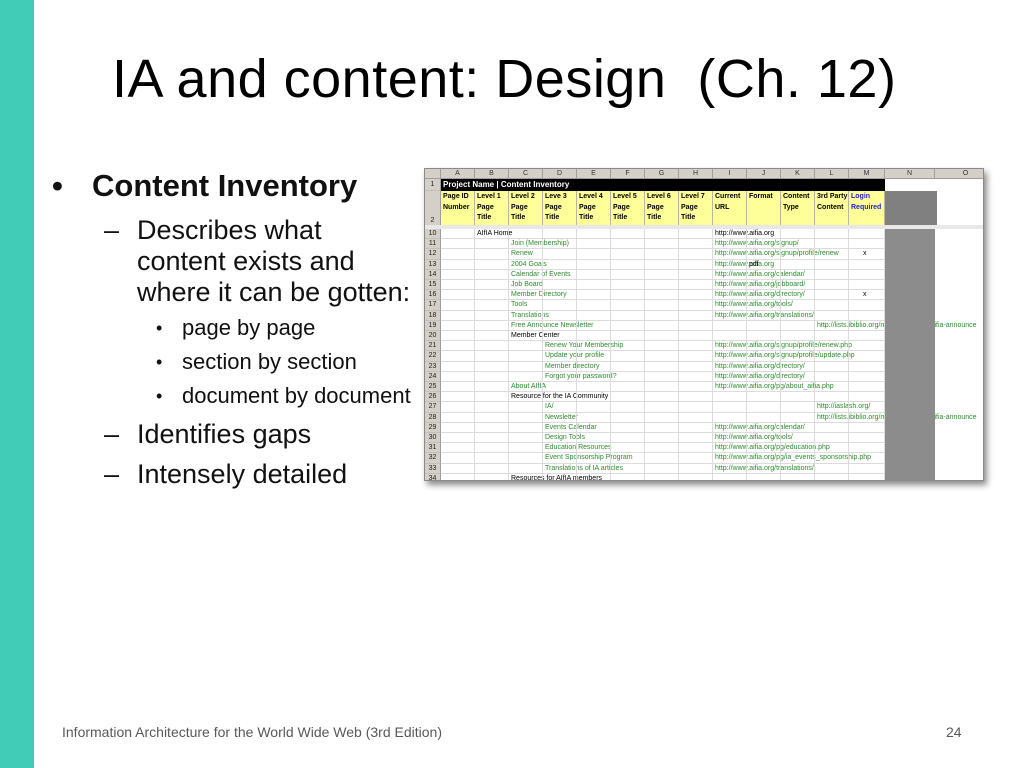 This screenshot has width=1024, height=768. I want to click on column-header: K, so click(798, 174).